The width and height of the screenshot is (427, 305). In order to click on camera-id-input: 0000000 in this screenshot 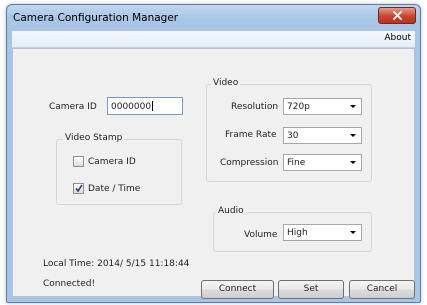, I will do `click(145, 106)`.